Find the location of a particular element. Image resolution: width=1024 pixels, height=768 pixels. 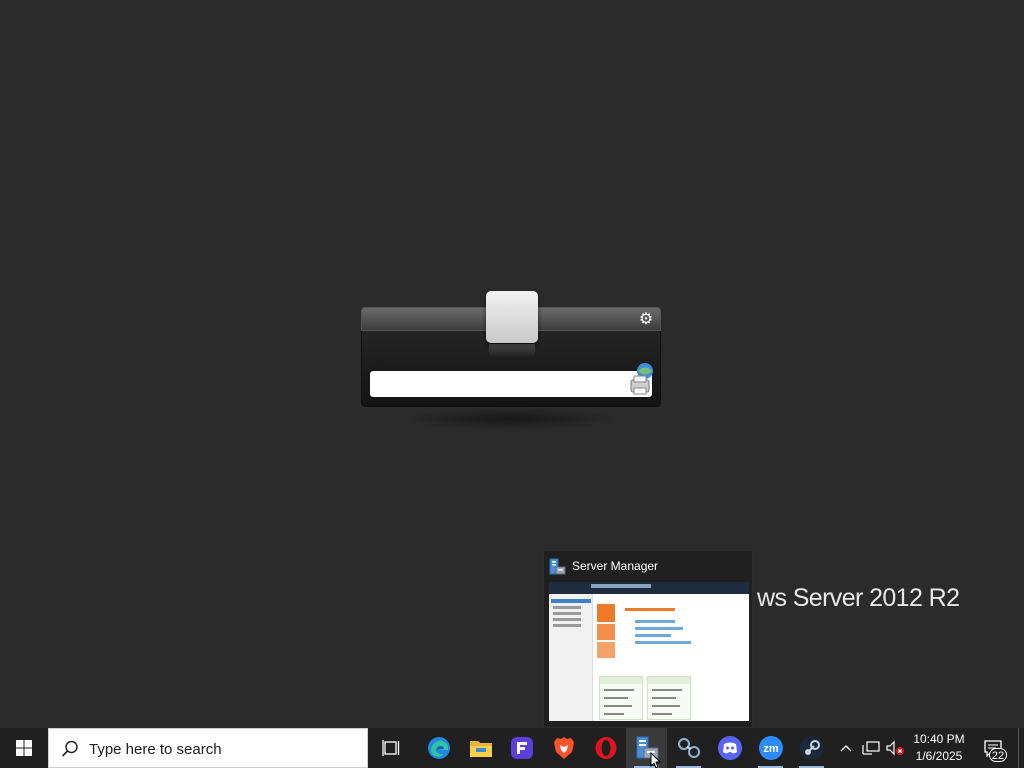

steam-icon is located at coordinates (811, 748).